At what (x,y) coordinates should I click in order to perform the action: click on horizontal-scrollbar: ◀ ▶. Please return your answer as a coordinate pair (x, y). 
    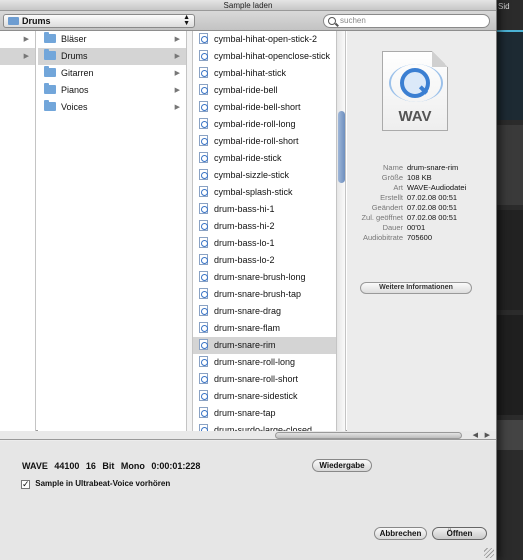
    Looking at the image, I should click on (248, 435).